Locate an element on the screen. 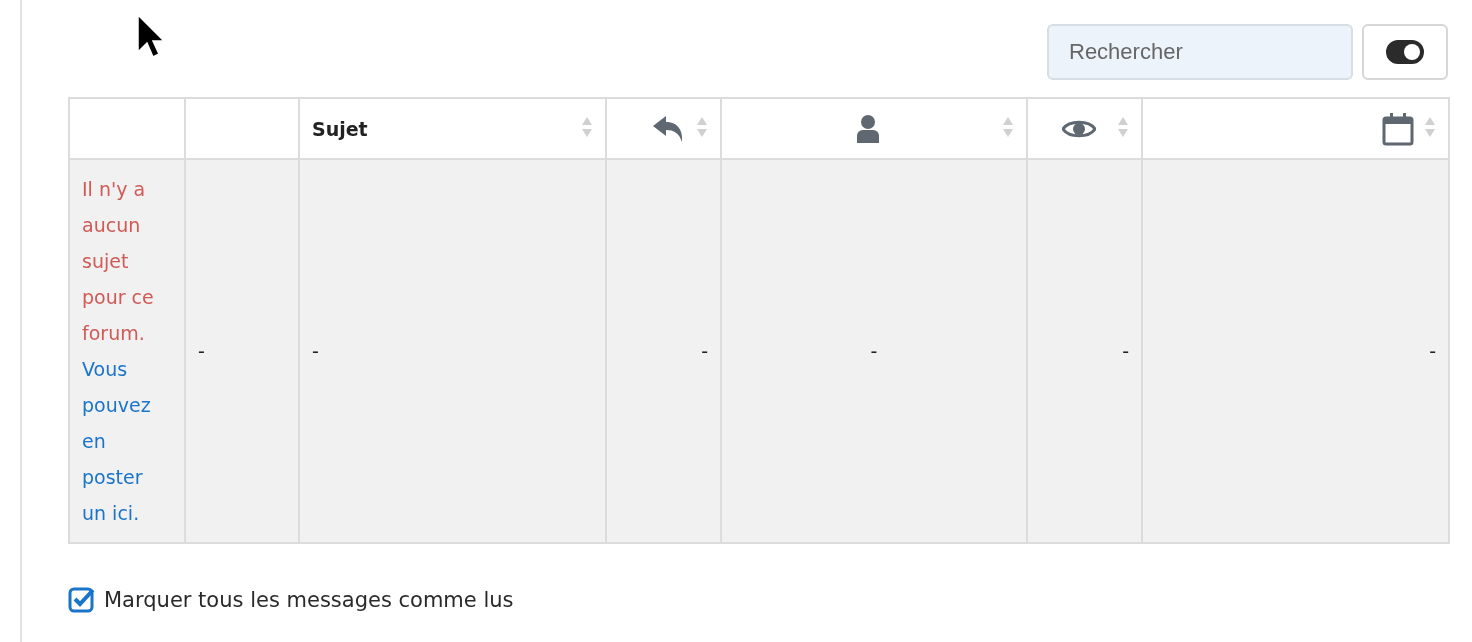 This screenshot has height=642, width=1472. checkbox-label: Marquer tous les messages comme lus is located at coordinates (309, 600).